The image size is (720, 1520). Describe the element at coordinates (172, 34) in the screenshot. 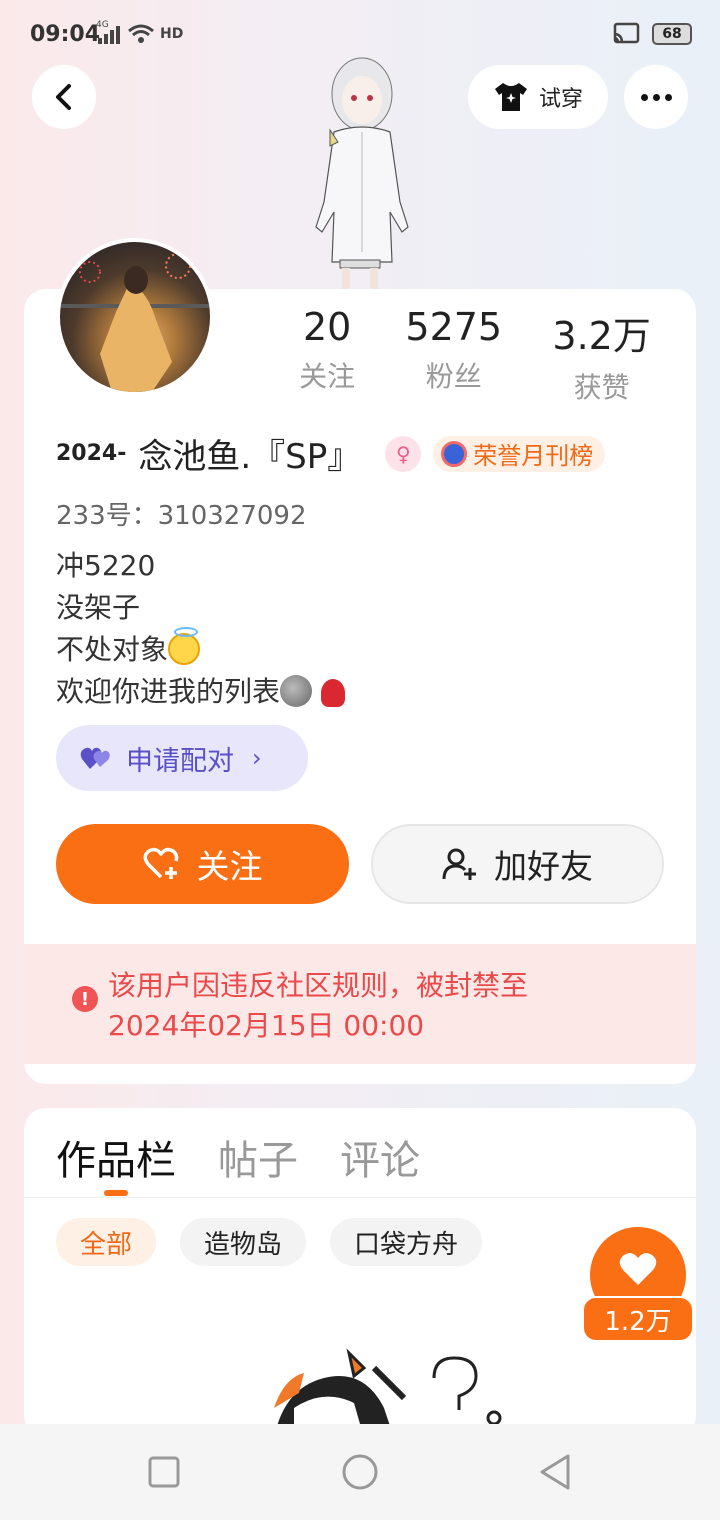

I see `hd-indicator: HD` at that location.